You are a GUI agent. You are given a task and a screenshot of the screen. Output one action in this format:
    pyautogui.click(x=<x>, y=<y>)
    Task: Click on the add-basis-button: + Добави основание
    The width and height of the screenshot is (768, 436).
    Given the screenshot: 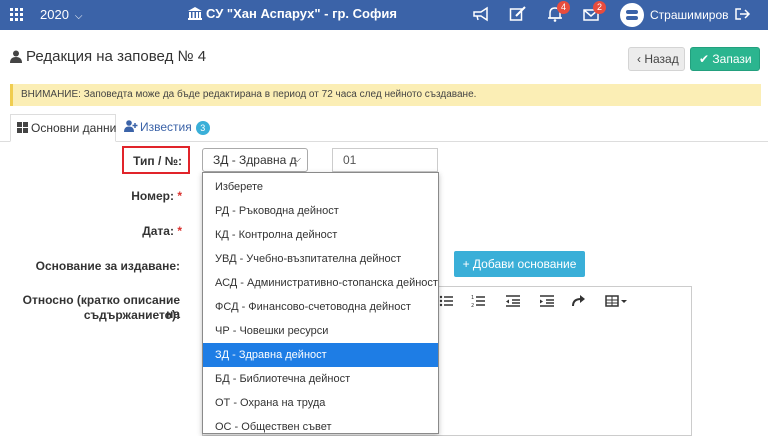 What is the action you would take?
    pyautogui.click(x=519, y=264)
    